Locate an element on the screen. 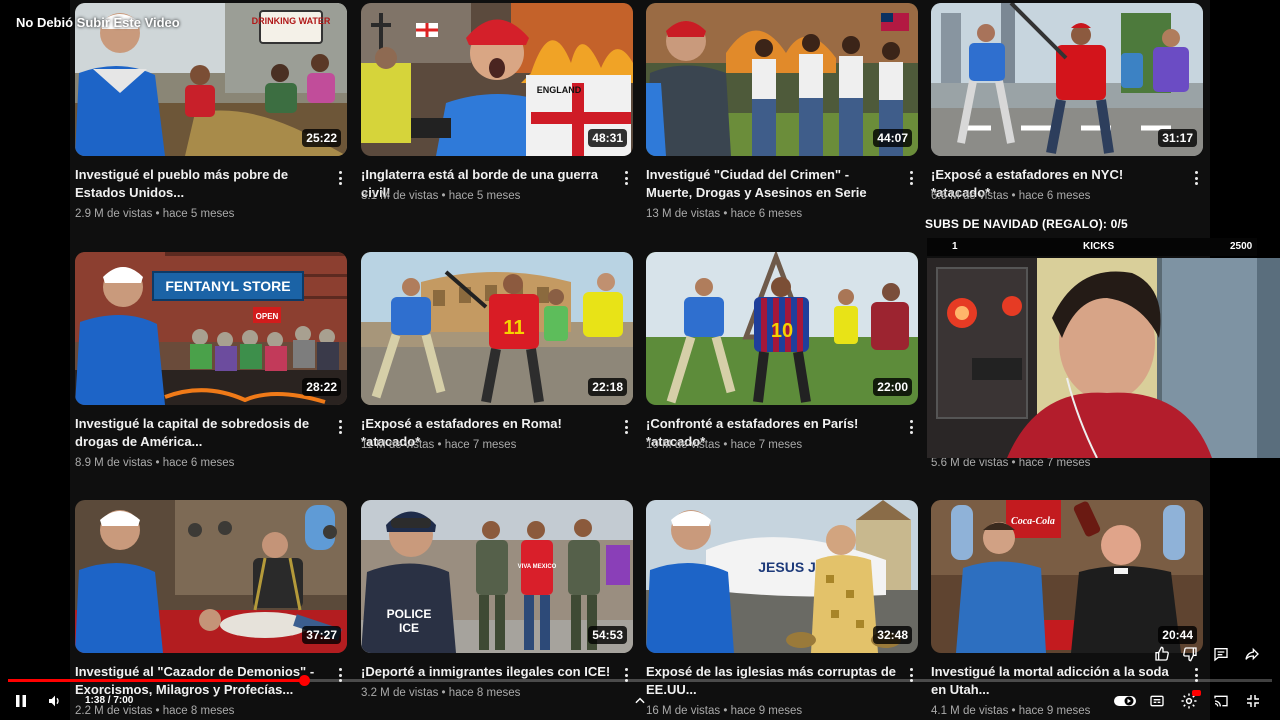 This screenshot has width=1280, height=720. view-count: 13 M de vistas is located at coordinates (683, 214).